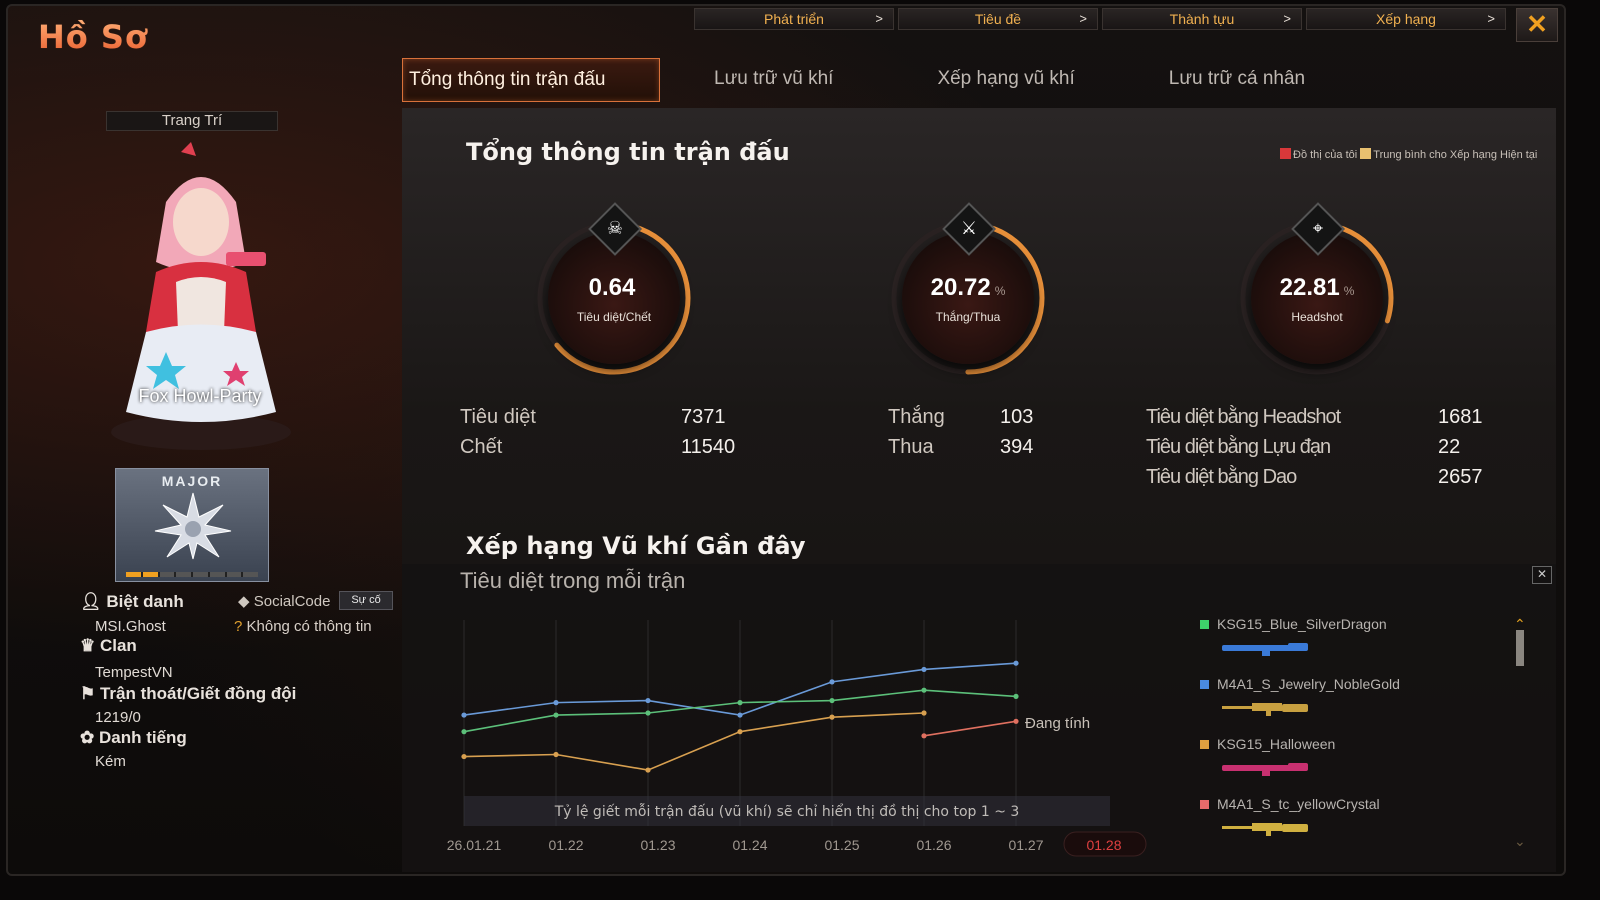 The width and height of the screenshot is (1600, 900). What do you see at coordinates (90, 645) in the screenshot?
I see `clan-icon: ♛` at bounding box center [90, 645].